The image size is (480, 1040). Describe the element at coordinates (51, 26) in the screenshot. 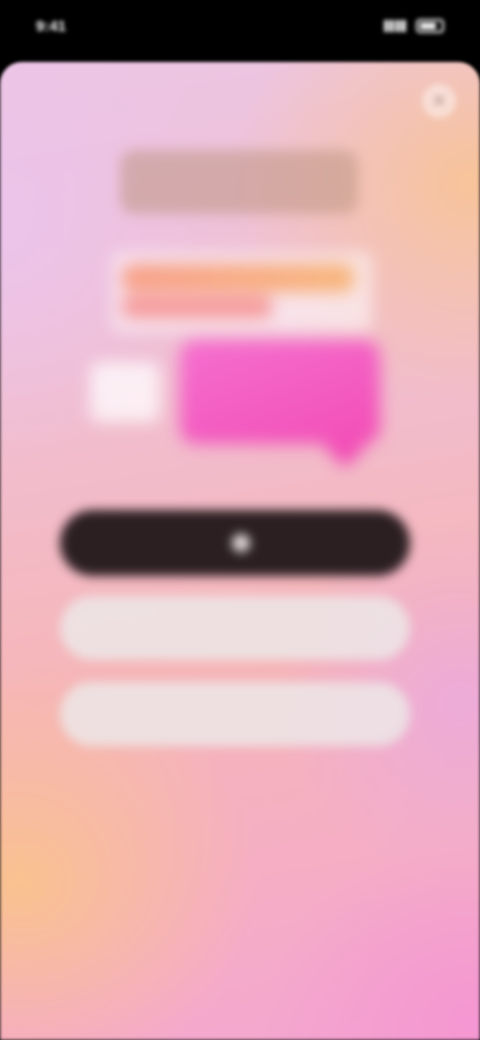

I see `status-time: 9:41` at that location.